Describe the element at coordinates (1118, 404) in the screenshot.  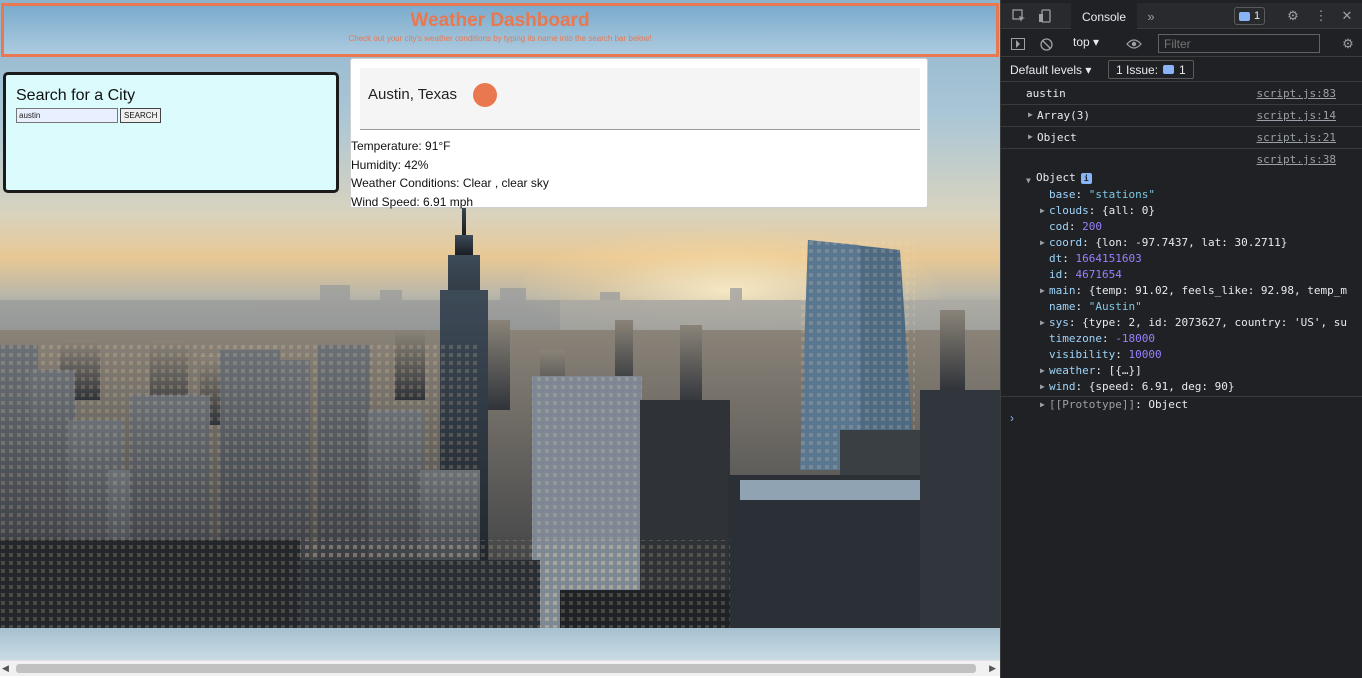
I see `prop-prototype: [[Prototype]]: Object` at that location.